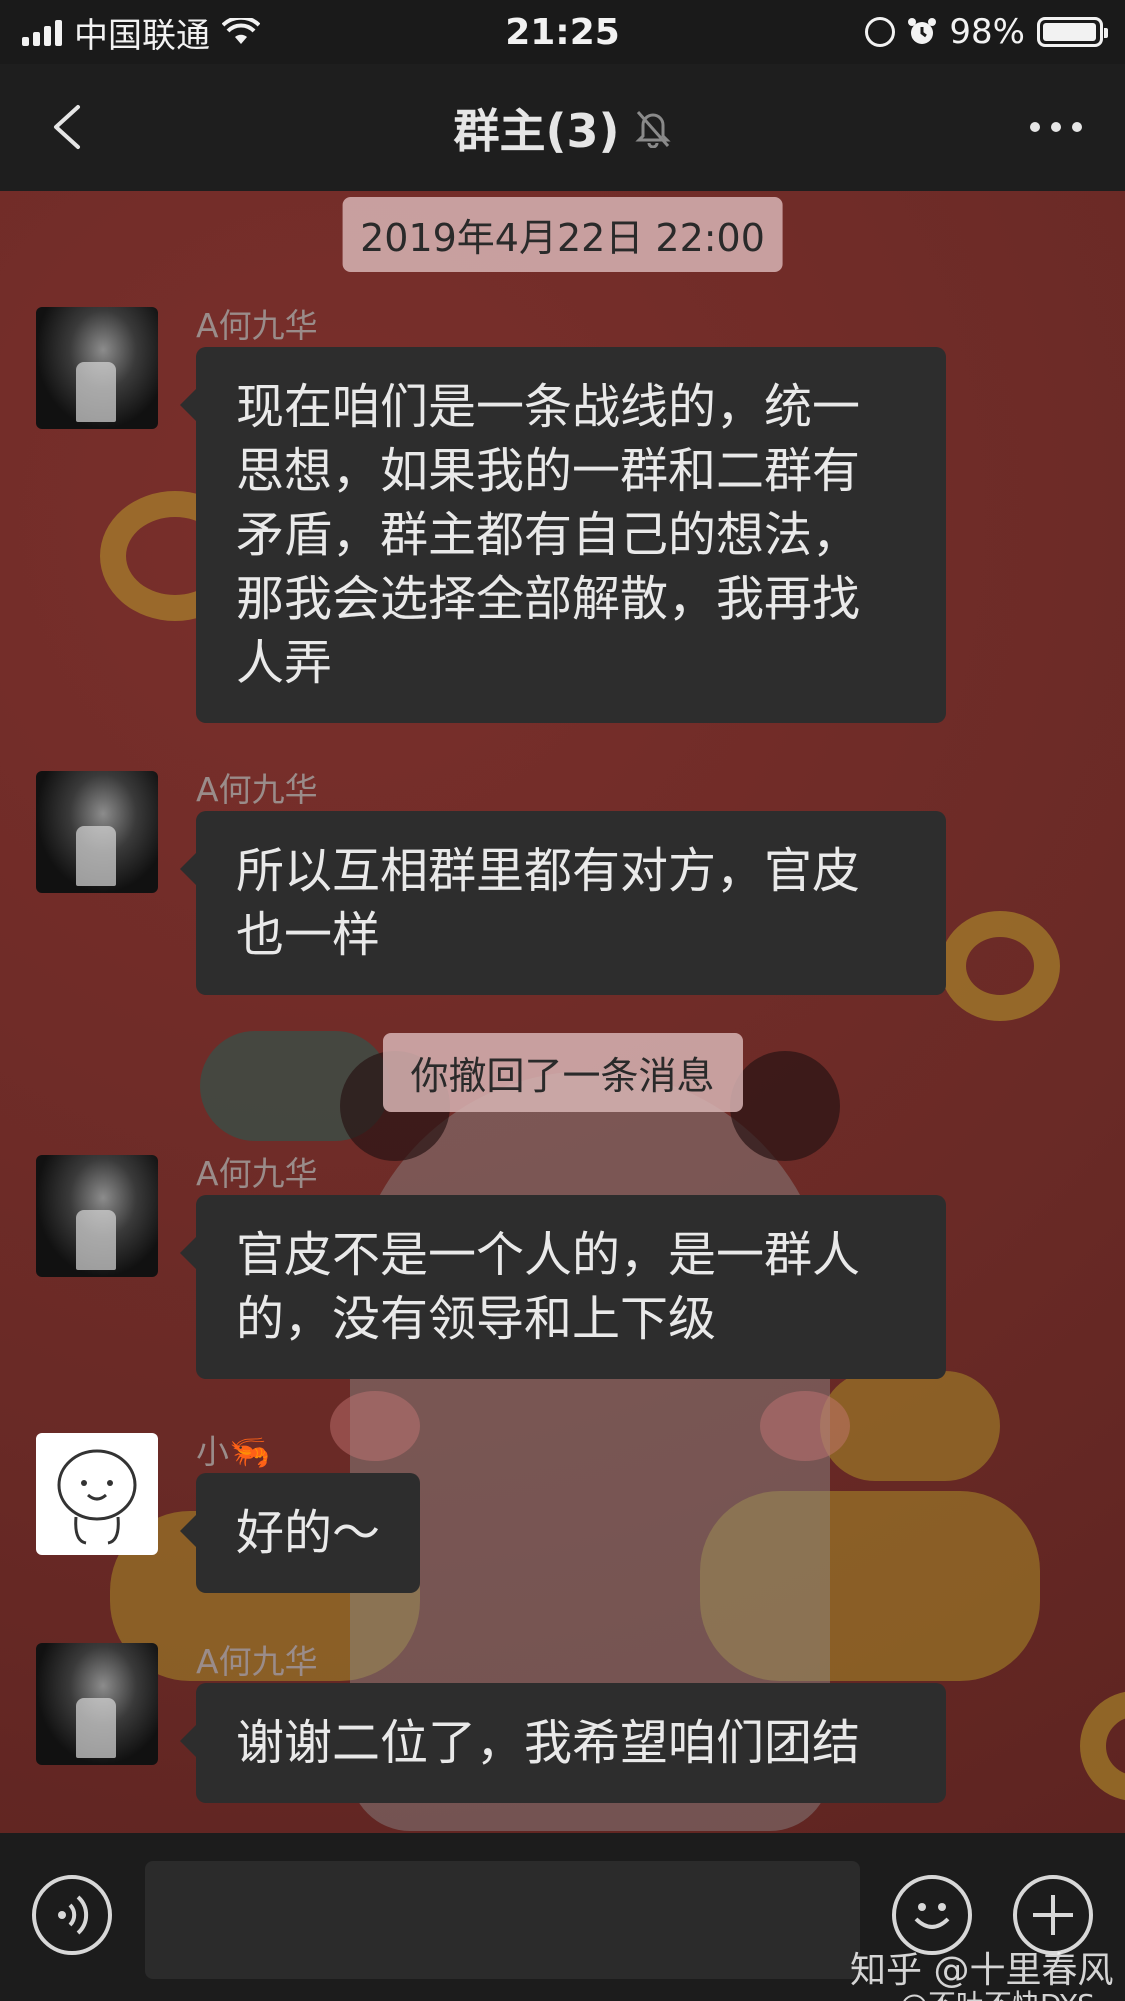 The width and height of the screenshot is (1125, 2001). Describe the element at coordinates (97, 1497) in the screenshot. I see `avatar-doodle` at that location.